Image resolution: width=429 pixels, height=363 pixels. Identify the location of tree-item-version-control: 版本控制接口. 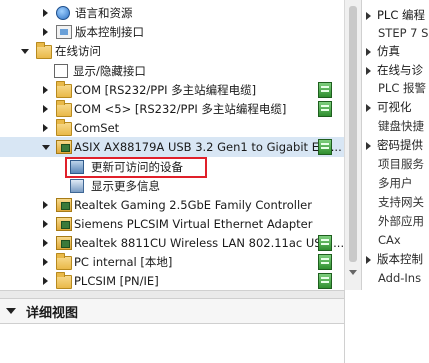
(165, 32).